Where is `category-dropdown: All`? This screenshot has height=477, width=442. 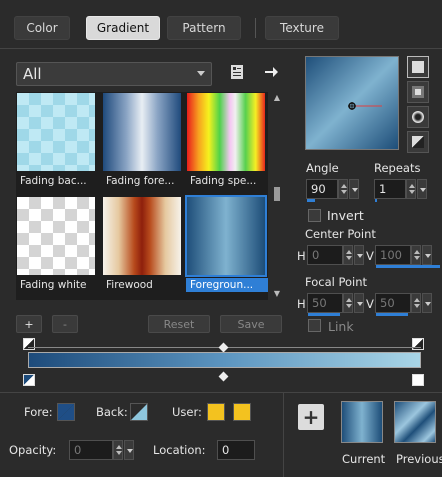
category-dropdown: All is located at coordinates (114, 74).